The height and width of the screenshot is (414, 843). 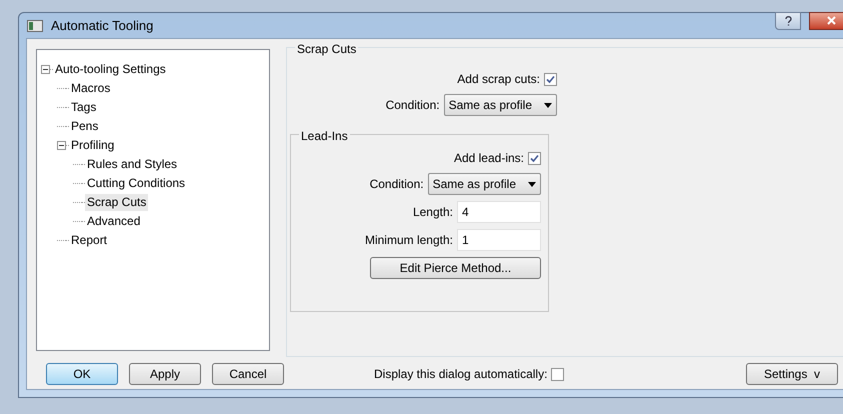 I want to click on tree-item: Scrap Cuts, so click(x=116, y=202).